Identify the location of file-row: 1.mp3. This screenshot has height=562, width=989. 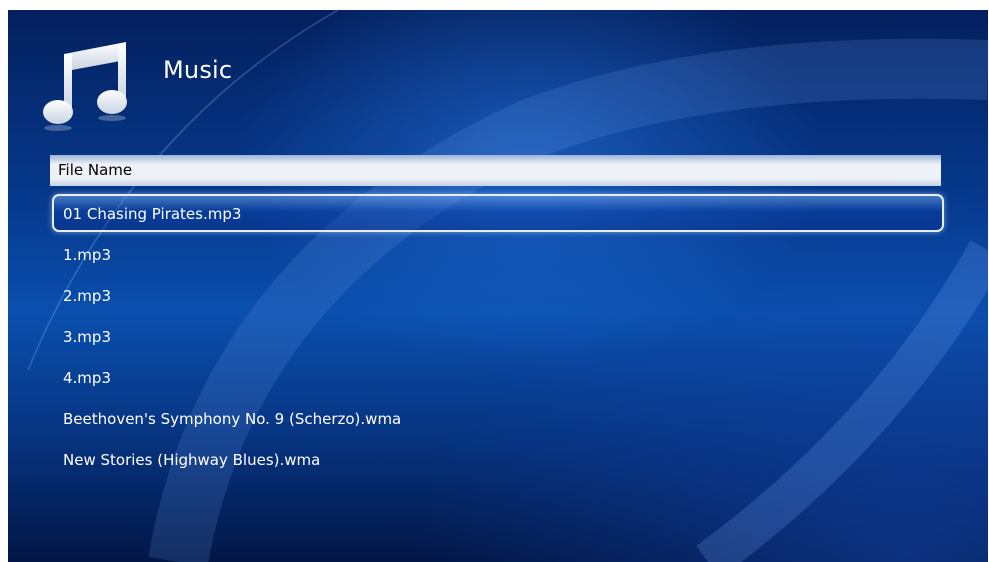
(498, 255).